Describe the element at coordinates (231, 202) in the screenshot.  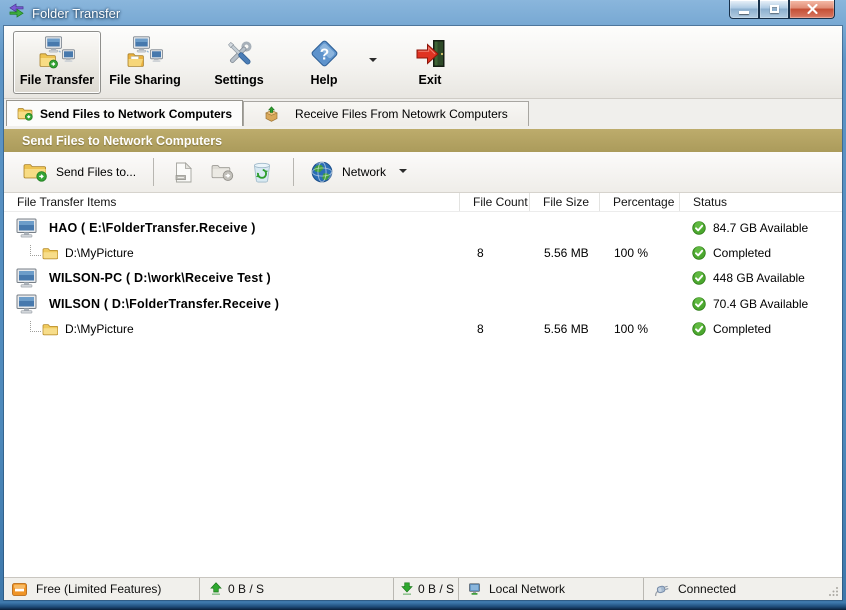
I see `column-file-transfer-items: File Transfer Items` at that location.